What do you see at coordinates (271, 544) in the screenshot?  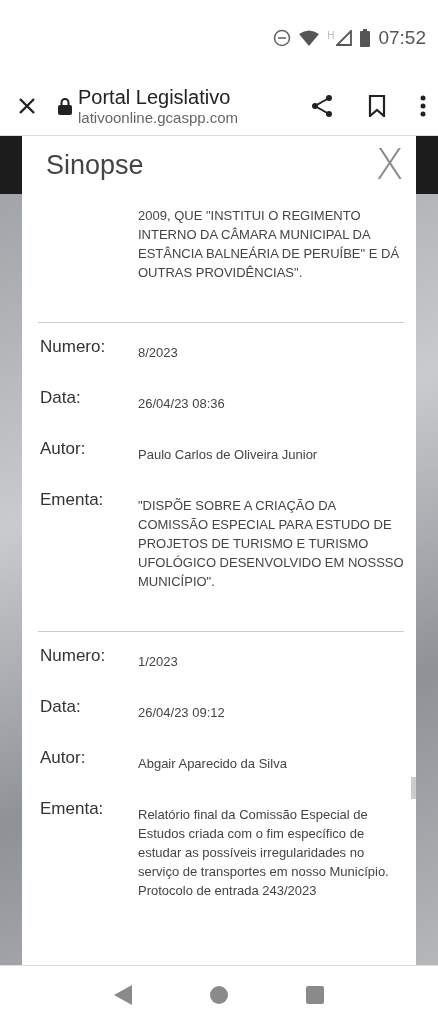 I see `field-value: "DISPÕE SOBRE A CRIAÇÃO DA COMISSÃO ESPECIAL PARA ESTUDO DE PROJETOS DE TURISMO E TURISMO UFOLÓGICO DESENVOLVIDO EM NOSSSO MUNICÍPIO".` at bounding box center [271, 544].